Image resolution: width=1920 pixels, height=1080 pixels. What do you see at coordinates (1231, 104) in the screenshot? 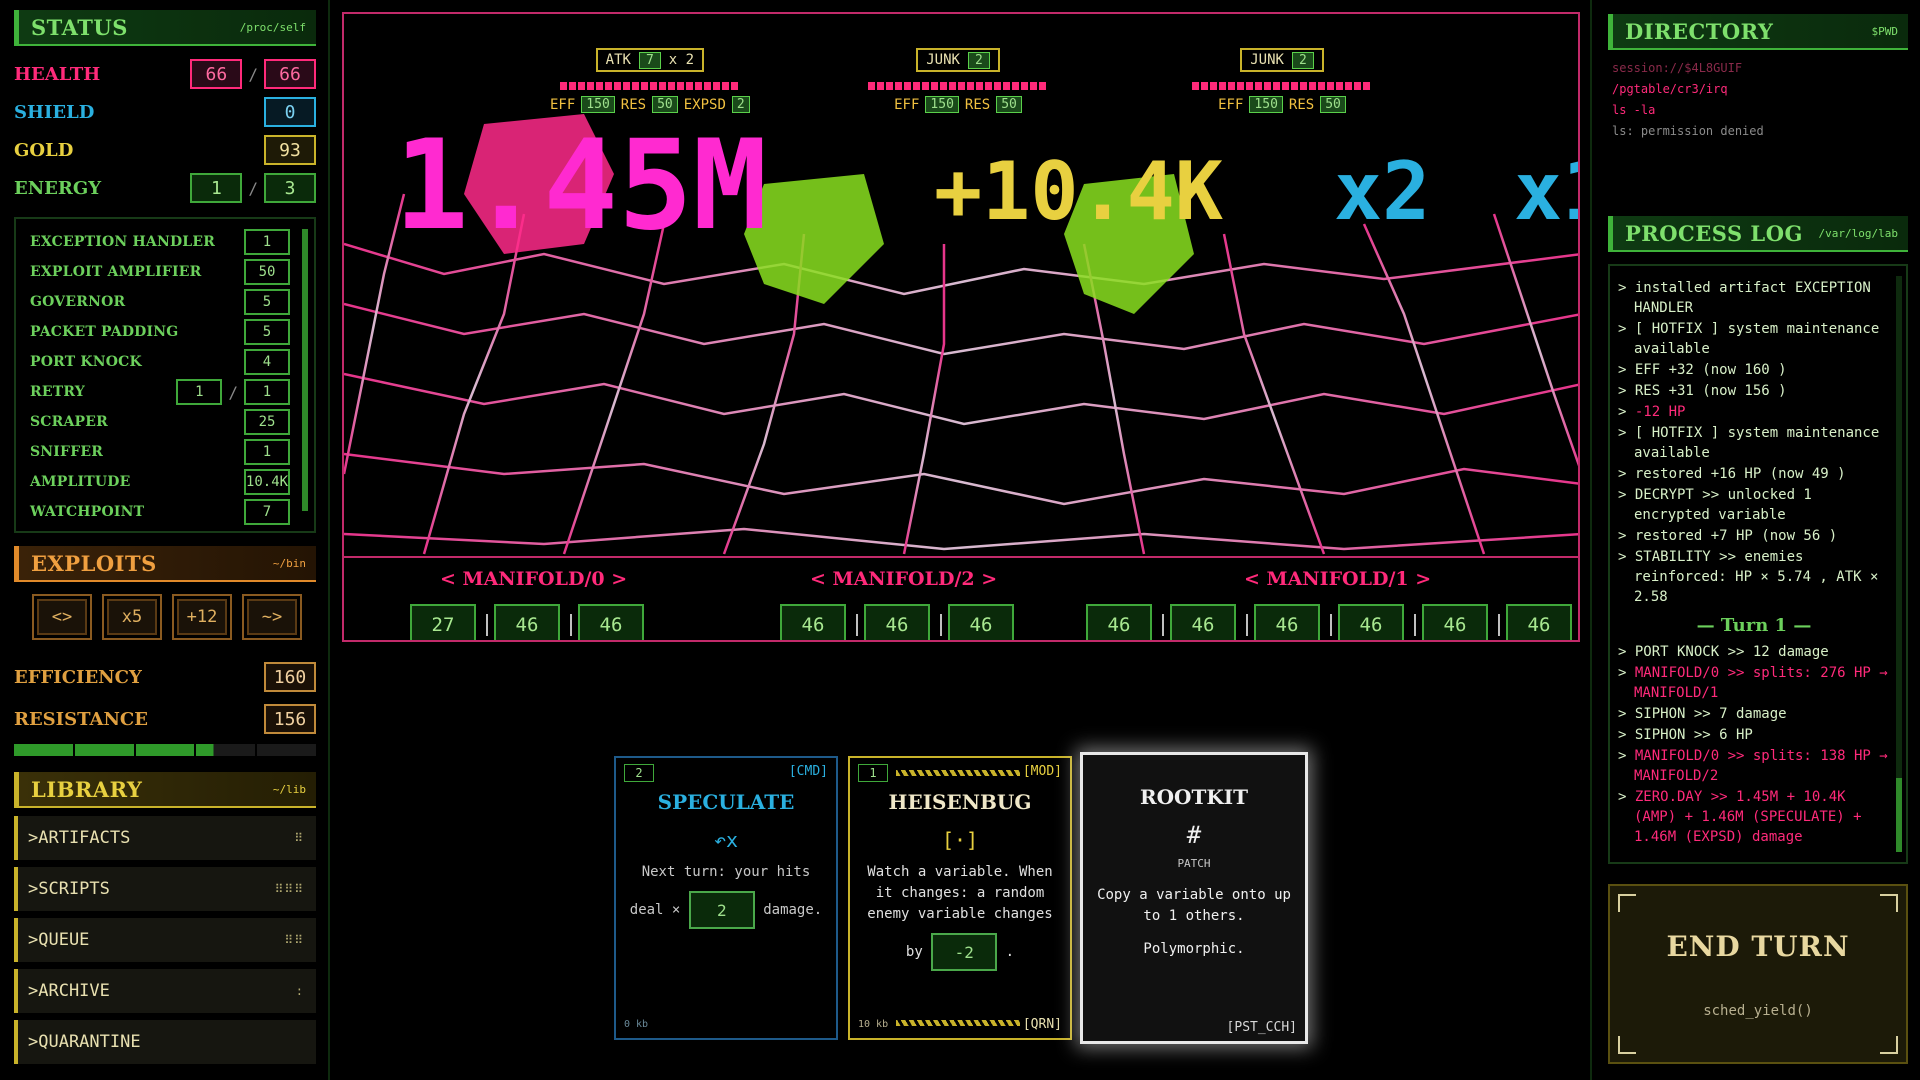
I see `eff-label: EFF` at bounding box center [1231, 104].